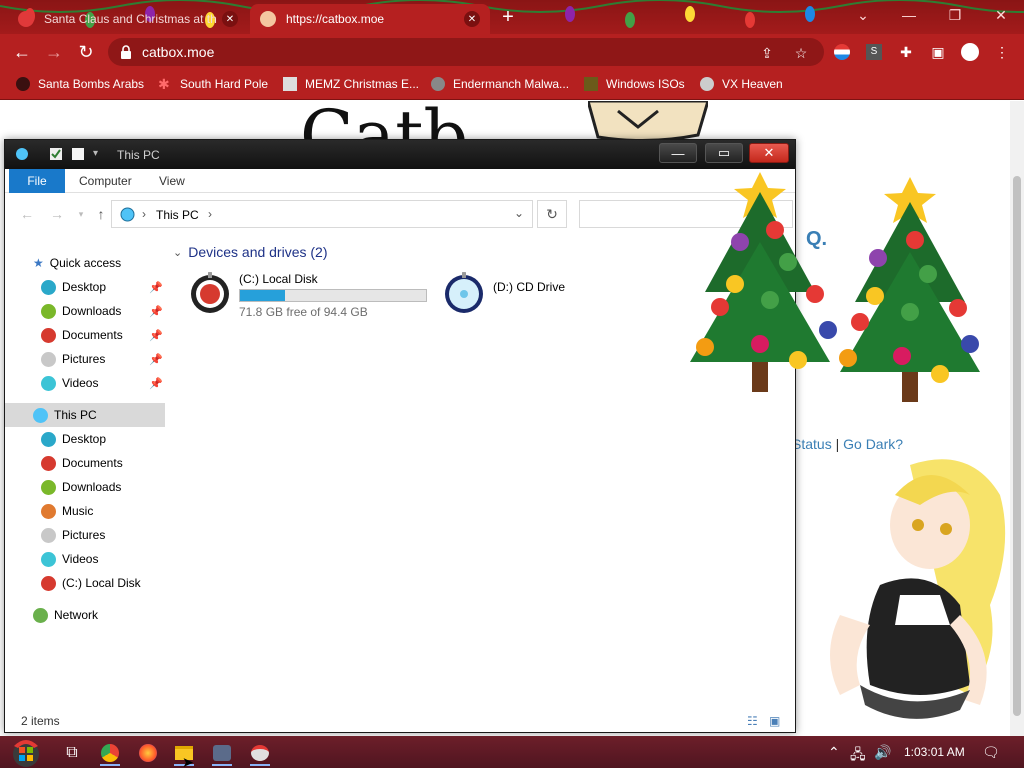  Describe the element at coordinates (278, 279) in the screenshot. I see `drive-name: (C:) Local Disk` at that location.